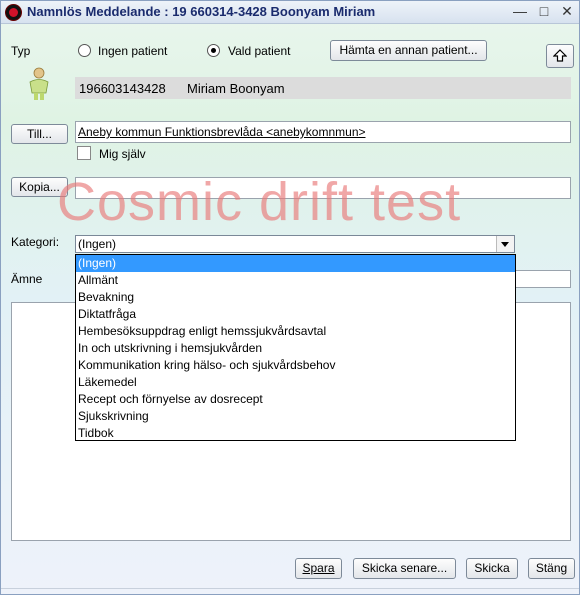 The width and height of the screenshot is (580, 595). I want to click on patient-id: 196603143428, so click(122, 88).